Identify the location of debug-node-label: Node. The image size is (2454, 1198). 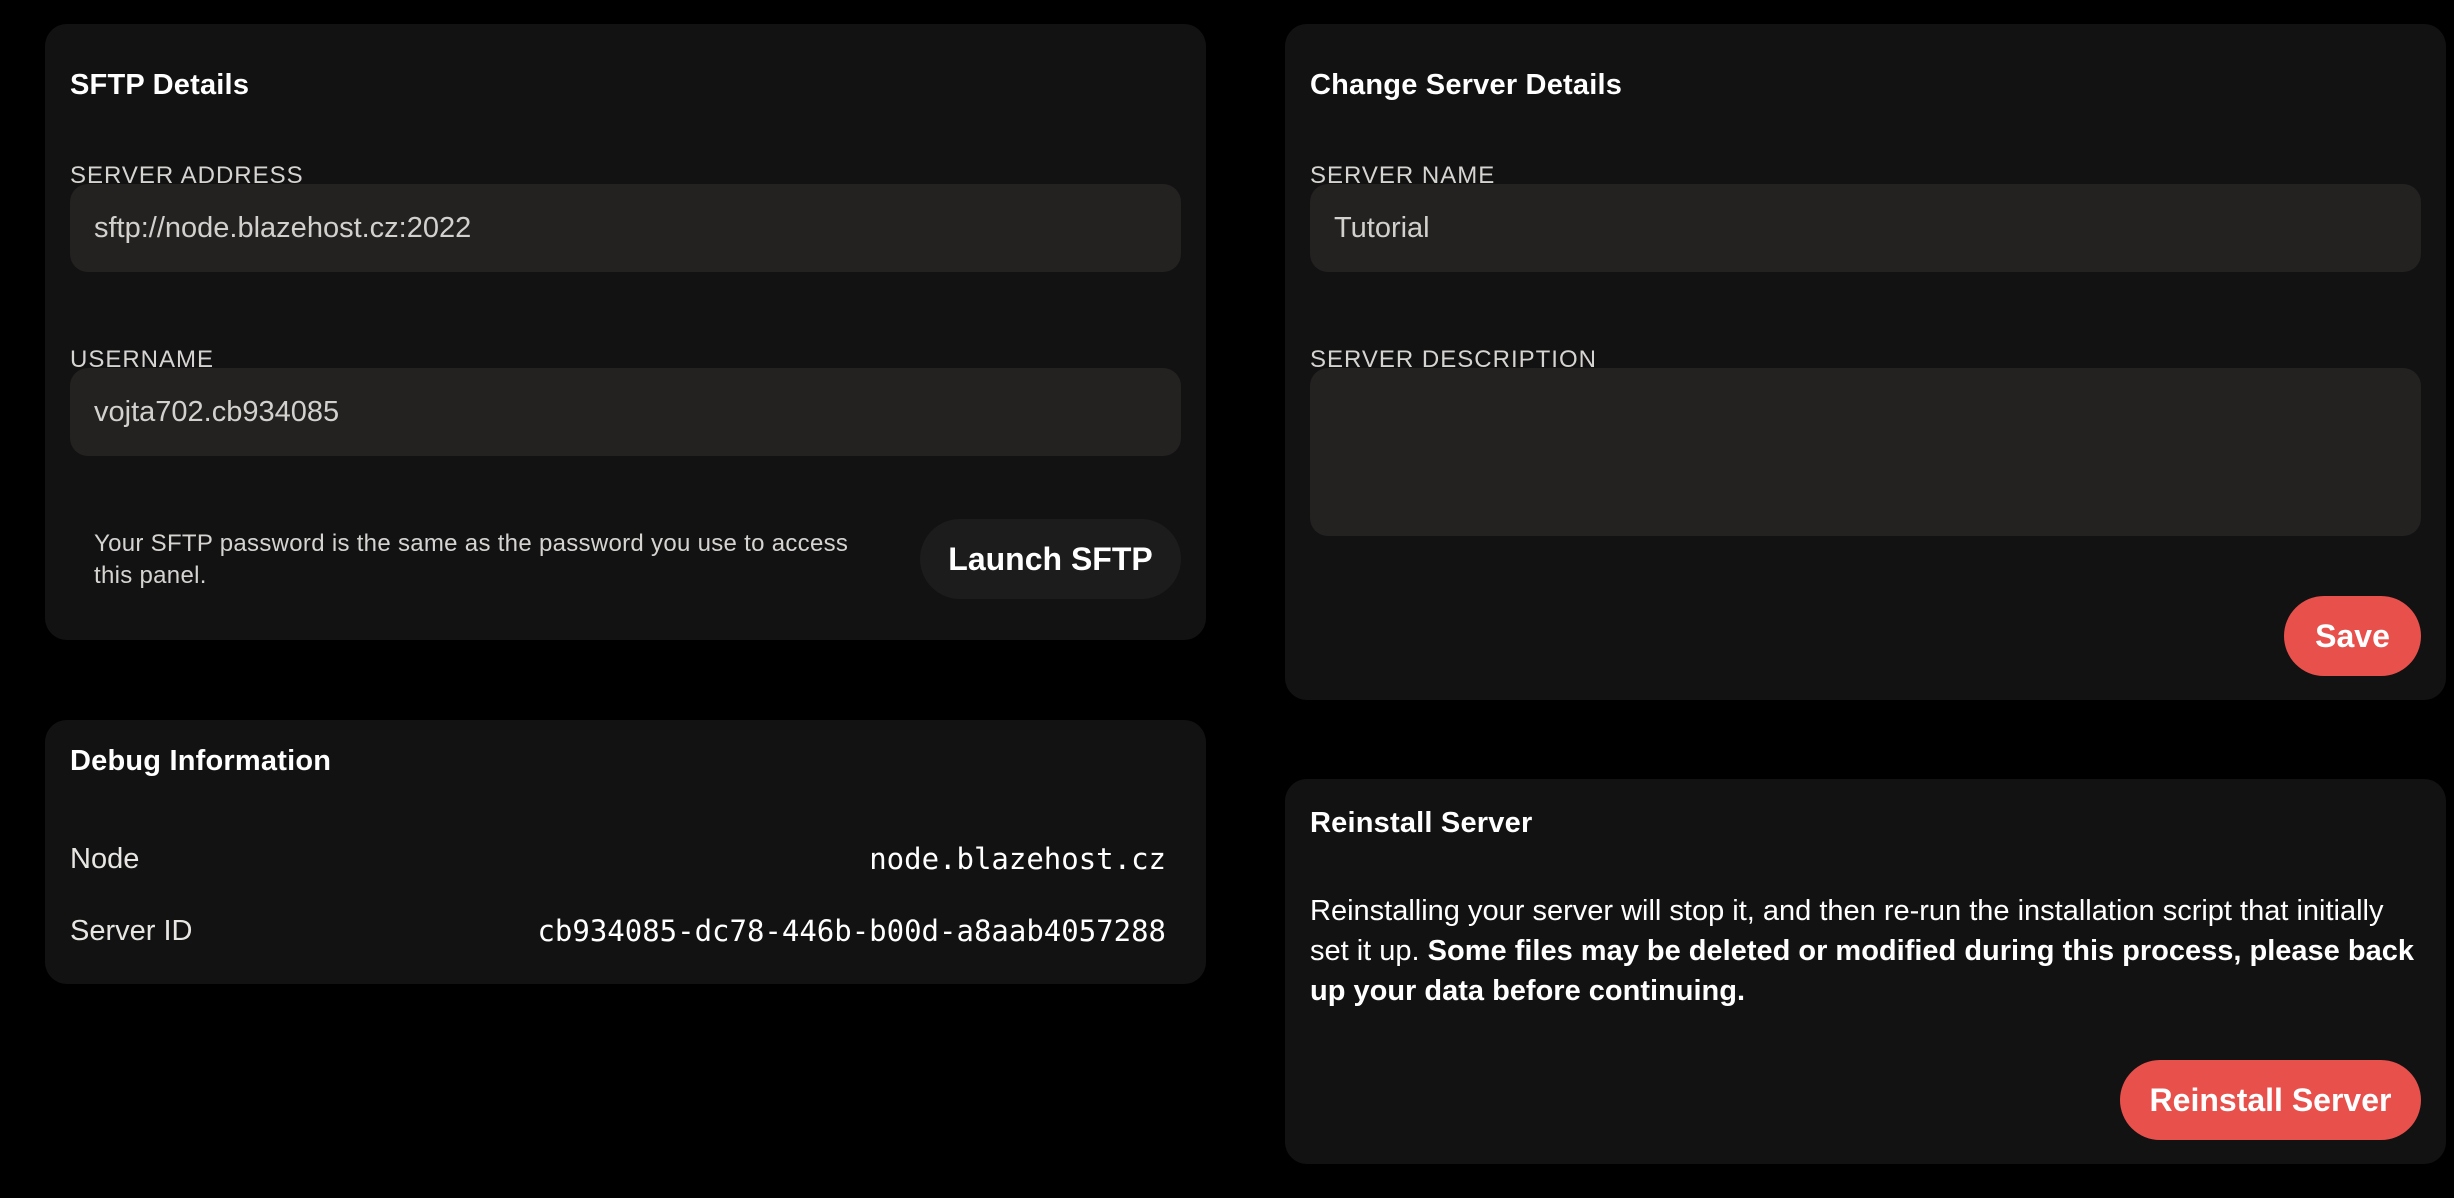
(105, 859).